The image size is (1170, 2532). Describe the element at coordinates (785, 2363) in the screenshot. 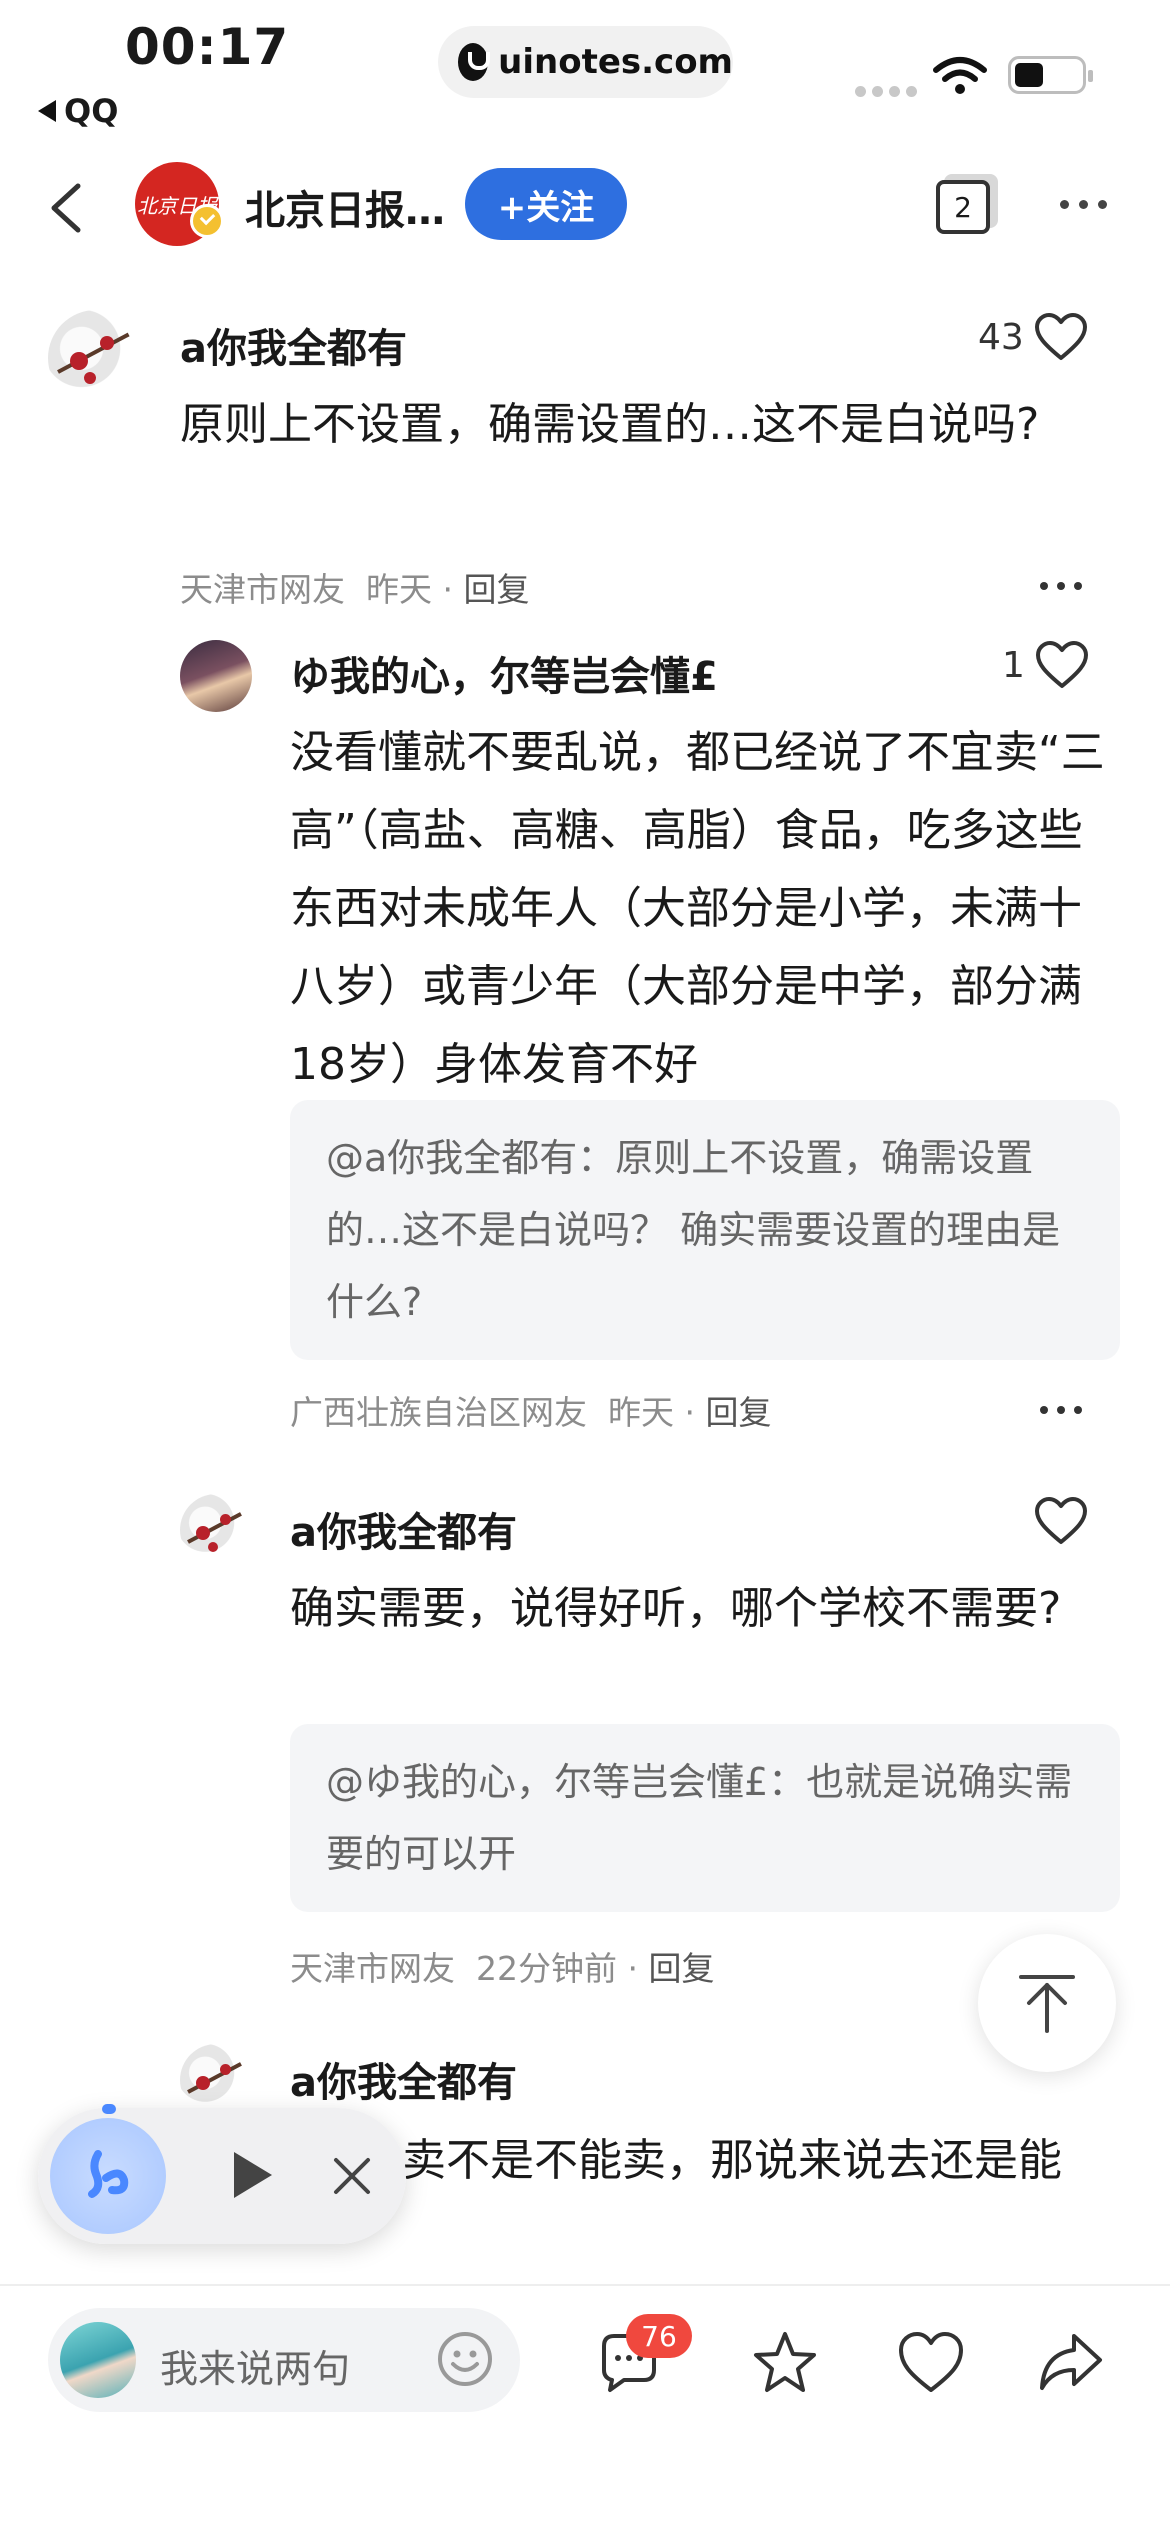

I see `star-icon` at that location.